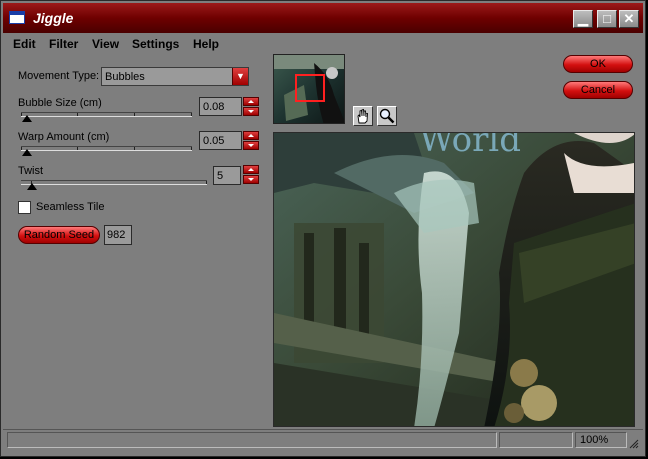 This screenshot has width=648, height=459. Describe the element at coordinates (114, 182) in the screenshot. I see `twist-slider-track` at that location.